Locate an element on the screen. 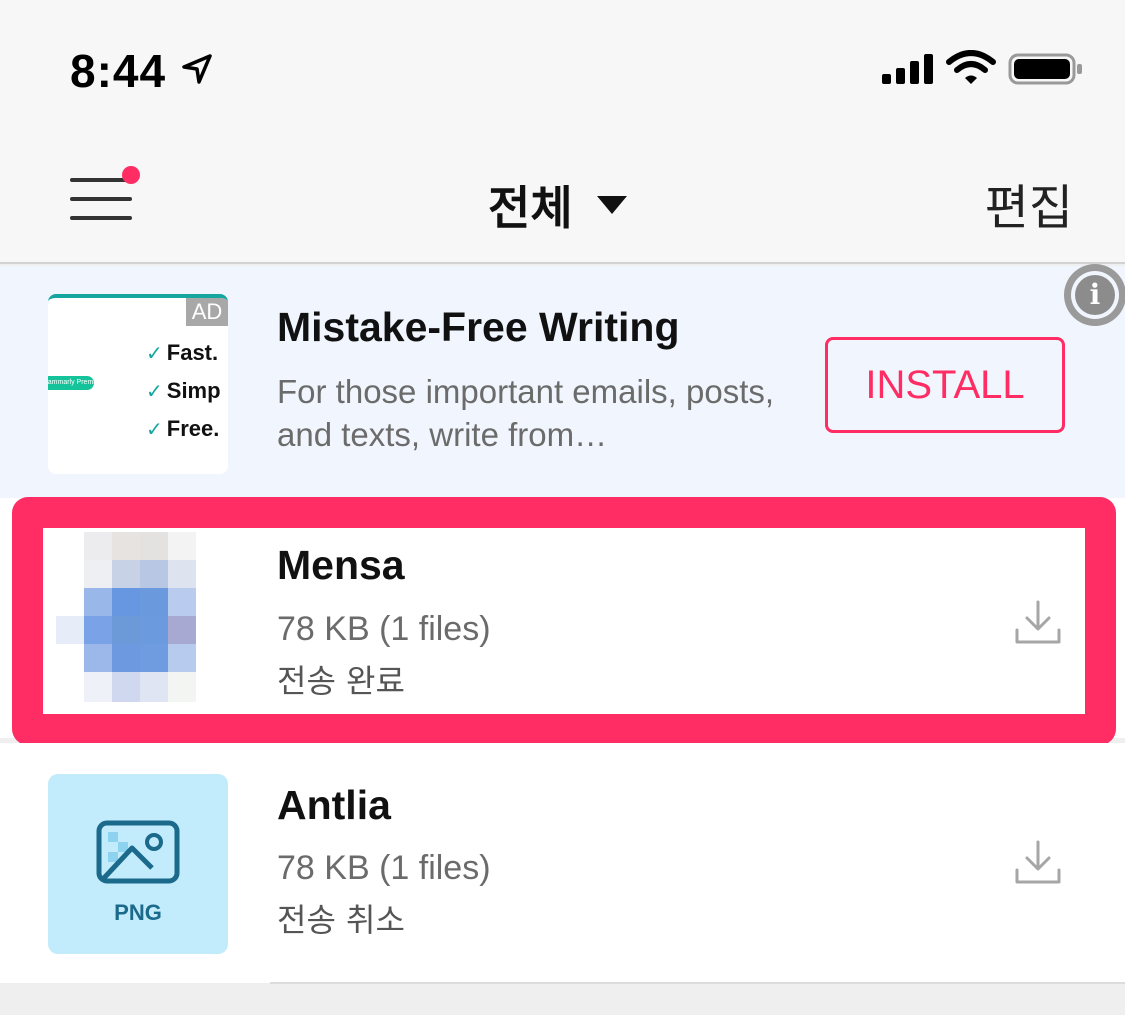 Image resolution: width=1125 pixels, height=1015 pixels. file-thumbnail-image is located at coordinates (144, 617).